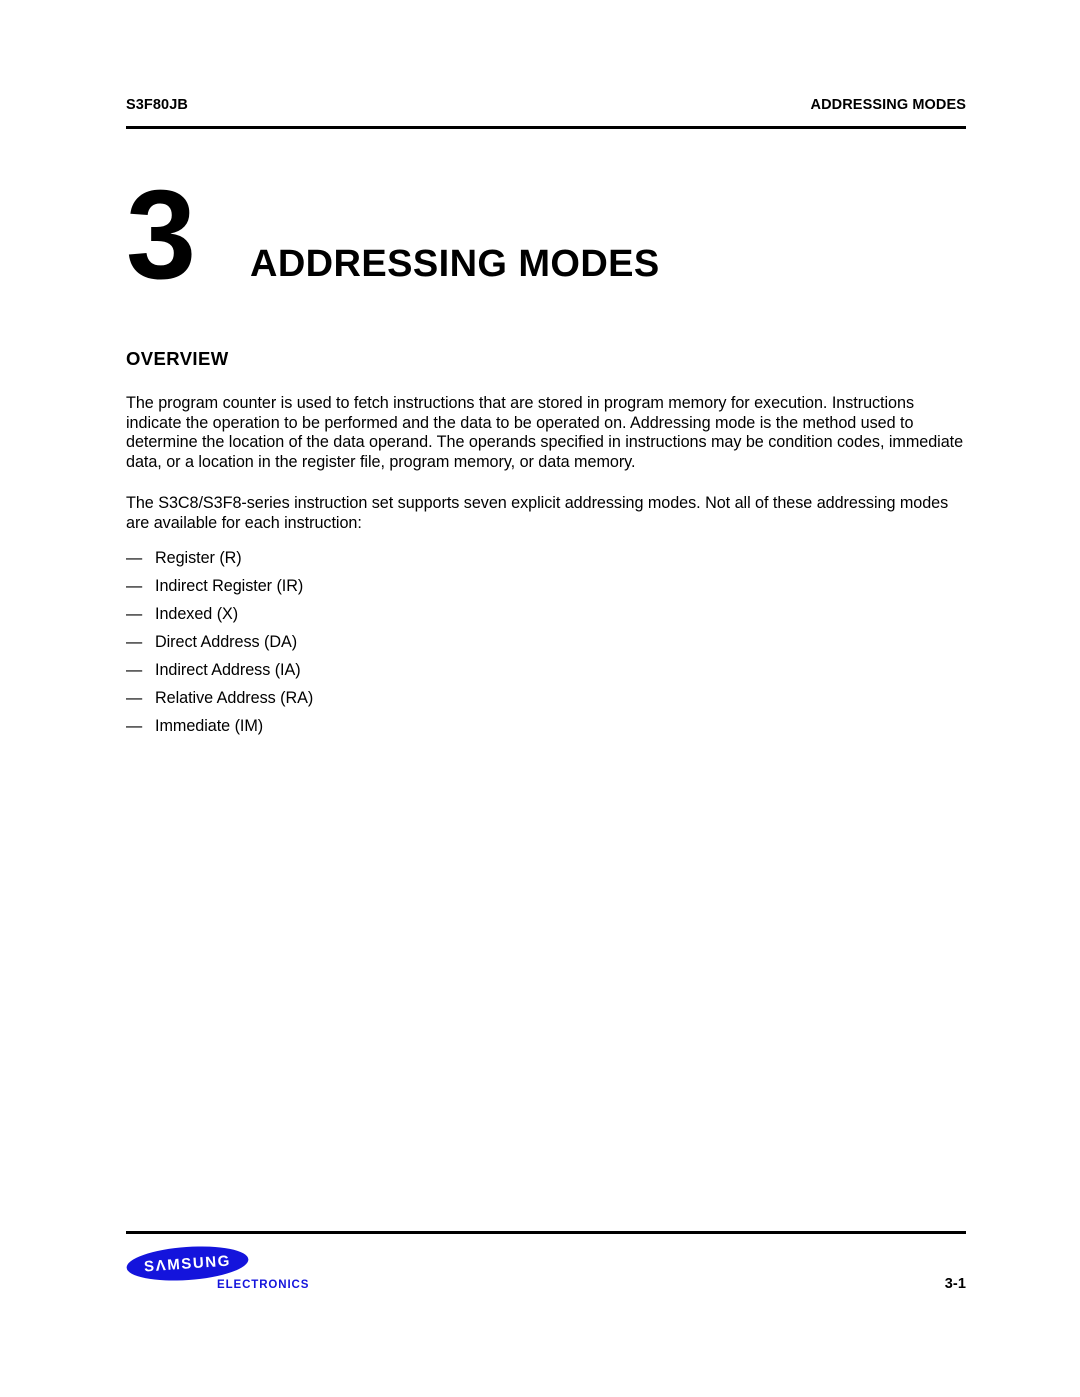 This screenshot has width=1080, height=1397. What do you see at coordinates (546, 558) in the screenshot?
I see `list-item: — Register (R)` at bounding box center [546, 558].